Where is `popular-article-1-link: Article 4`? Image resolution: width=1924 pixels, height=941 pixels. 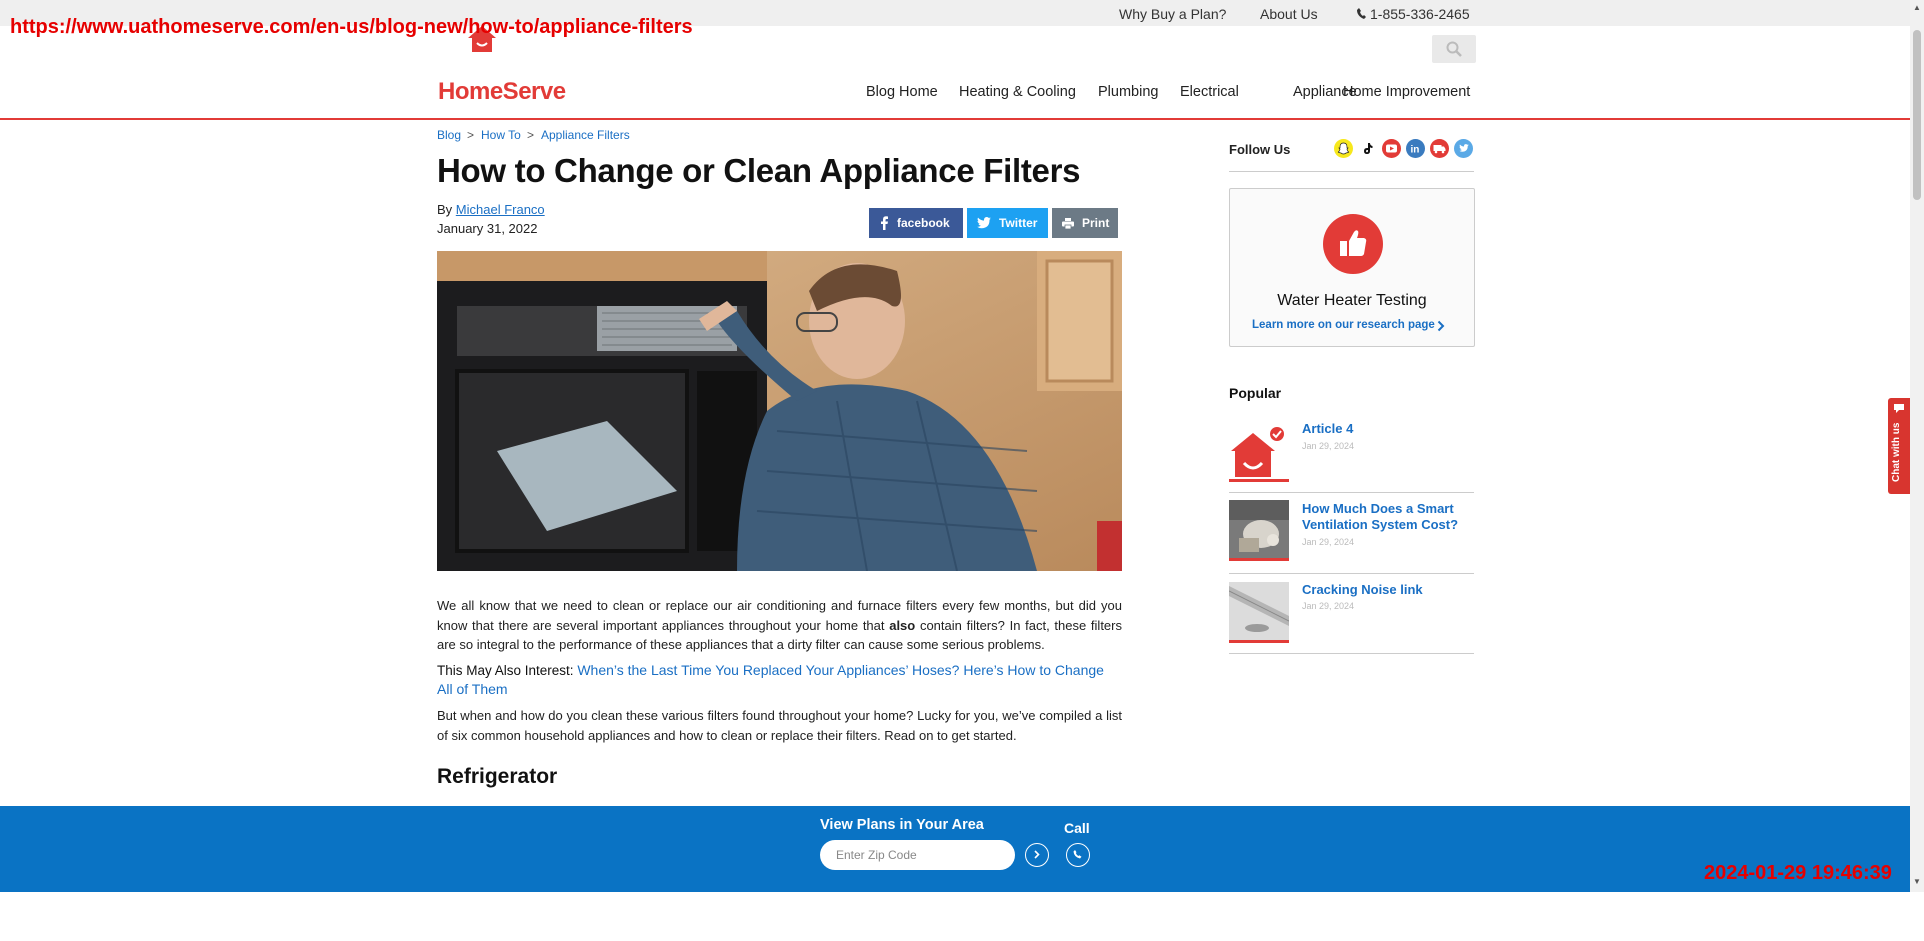 popular-article-1-link: Article 4 is located at coordinates (1389, 429).